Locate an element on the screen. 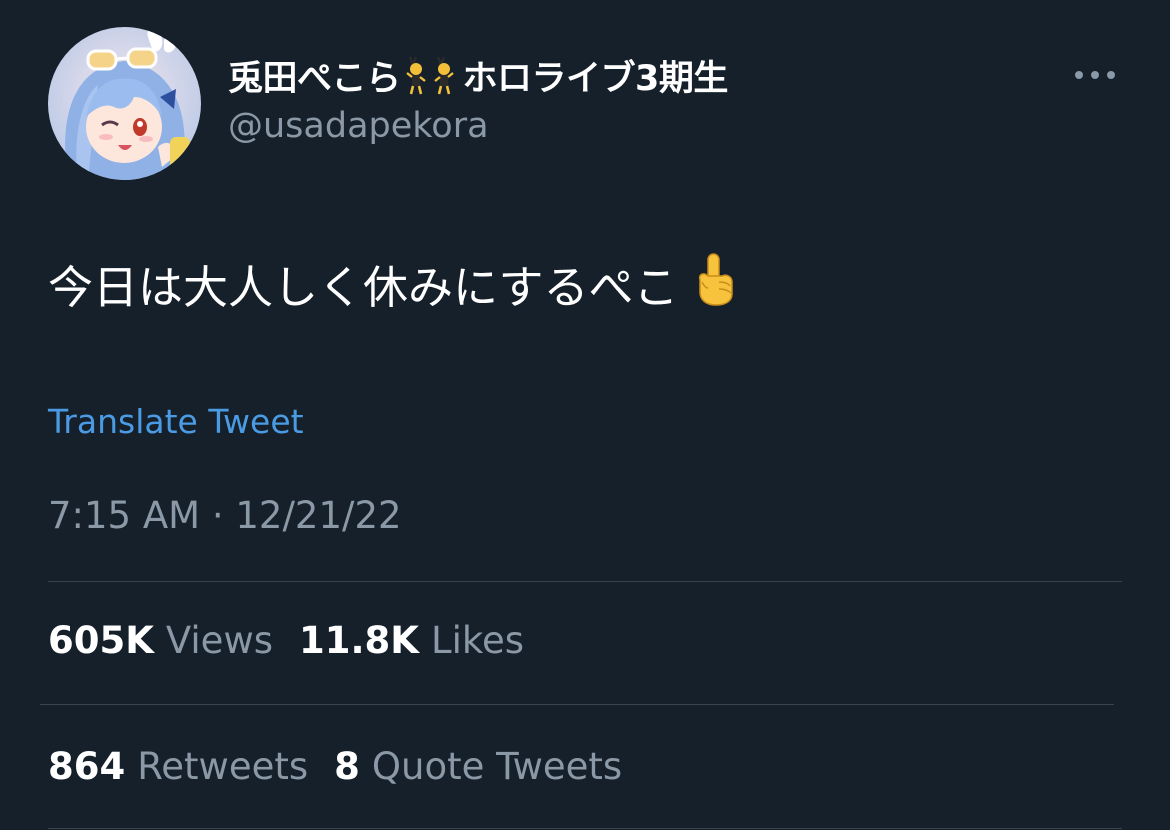 Image resolution: width=1170 pixels, height=830 pixels. quote-tweets-count: 8 is located at coordinates (347, 766).